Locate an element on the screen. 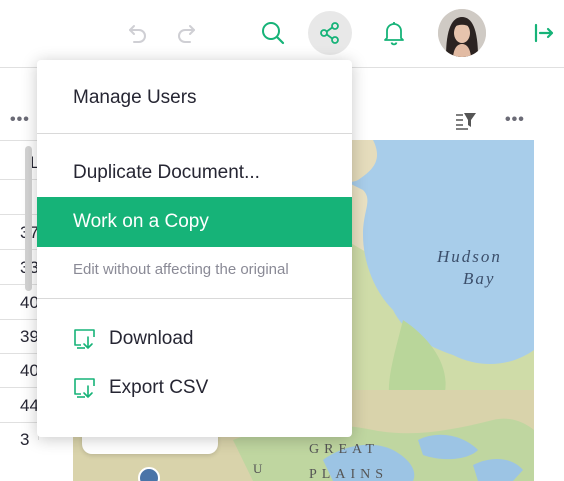  table-cell: 3 is located at coordinates (24, 440).